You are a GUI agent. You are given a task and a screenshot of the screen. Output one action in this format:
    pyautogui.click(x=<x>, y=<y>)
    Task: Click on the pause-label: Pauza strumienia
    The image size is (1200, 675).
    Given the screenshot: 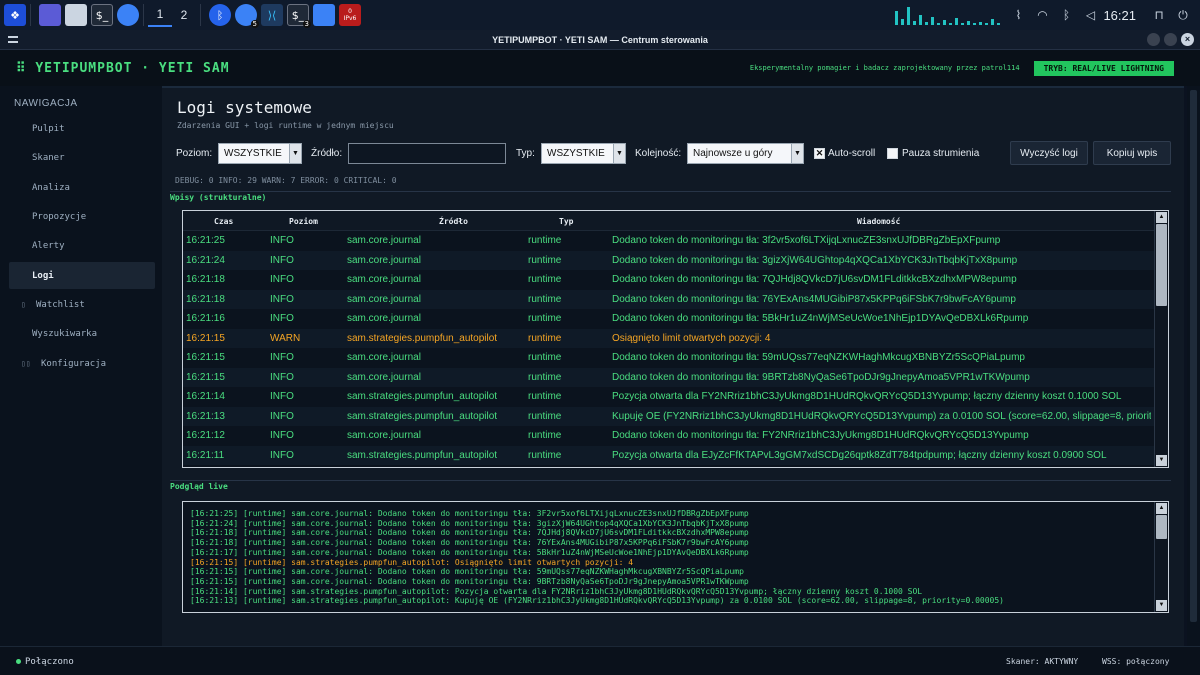 What is the action you would take?
    pyautogui.click(x=941, y=153)
    